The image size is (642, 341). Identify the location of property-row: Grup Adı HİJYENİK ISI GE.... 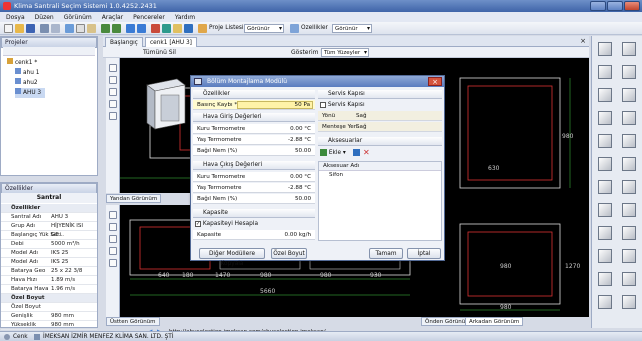
(49, 230).